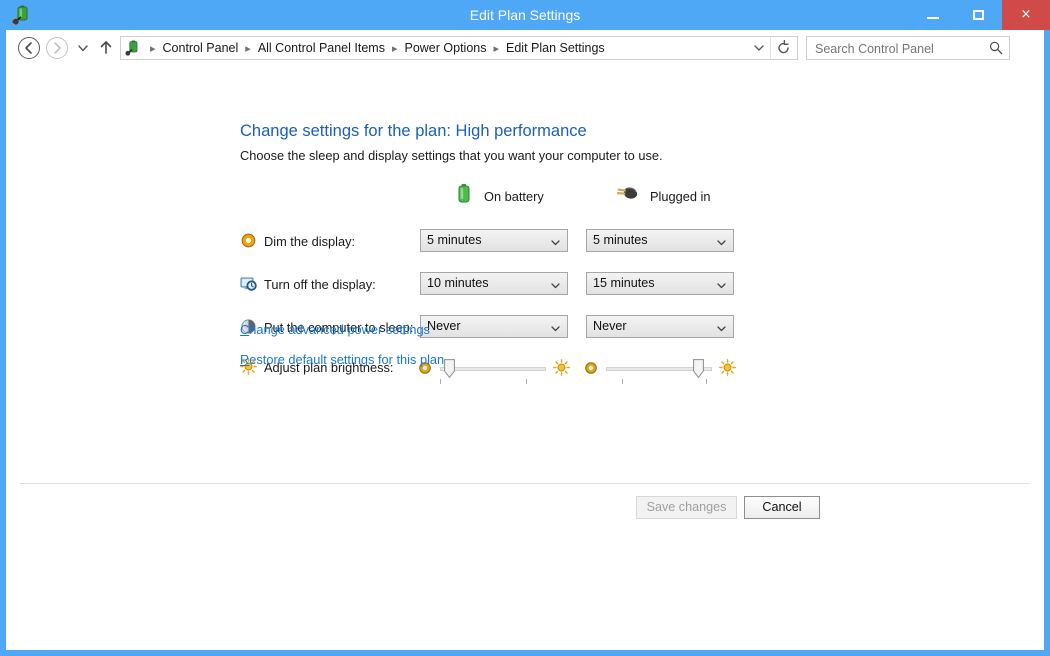 This screenshot has height=656, width=1050. Describe the element at coordinates (454, 240) in the screenshot. I see `dim-display-battery-value: 5 minutes` at that location.